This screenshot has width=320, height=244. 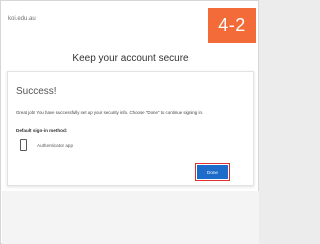 What do you see at coordinates (22, 19) in the screenshot?
I see `domain-label: koi.edu.au` at bounding box center [22, 19].